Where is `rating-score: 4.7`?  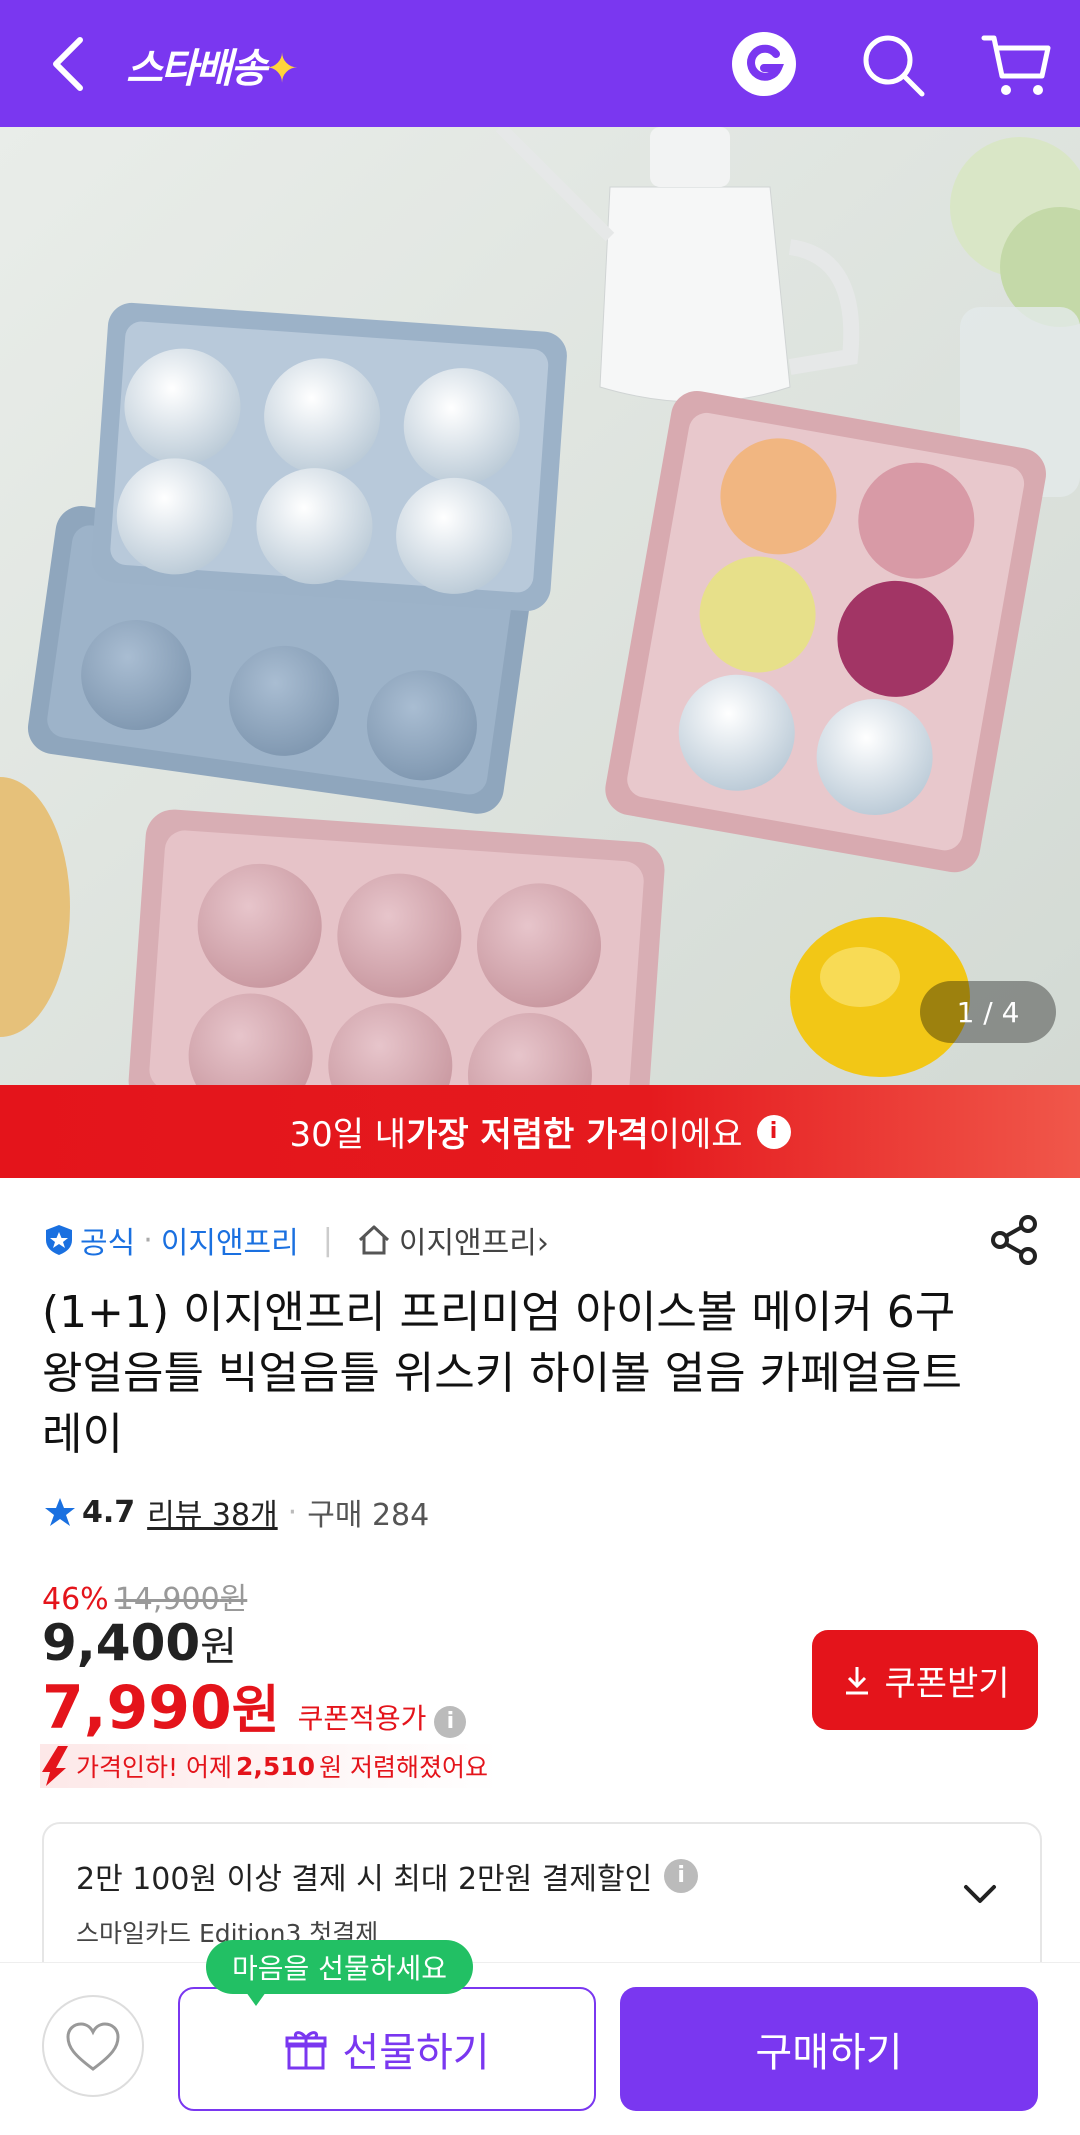
rating-score: 4.7 is located at coordinates (109, 1512).